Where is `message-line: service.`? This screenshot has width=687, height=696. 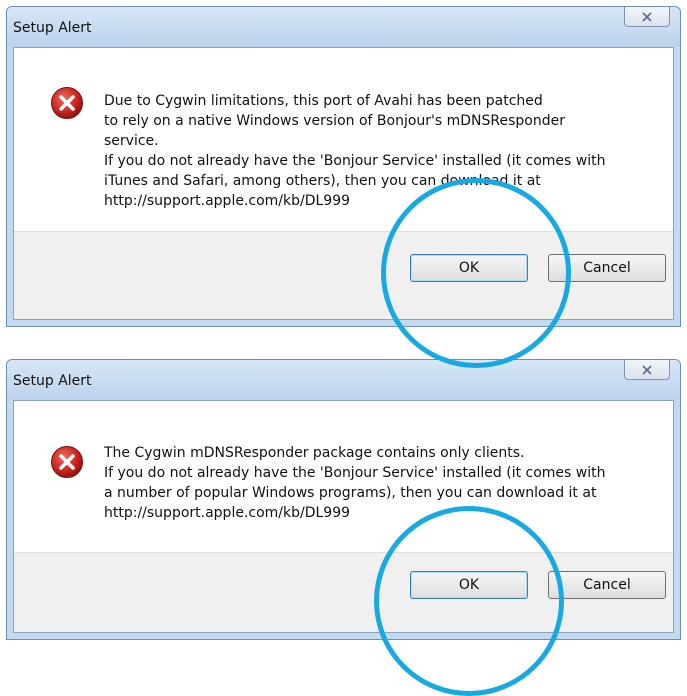 message-line: service. is located at coordinates (131, 141).